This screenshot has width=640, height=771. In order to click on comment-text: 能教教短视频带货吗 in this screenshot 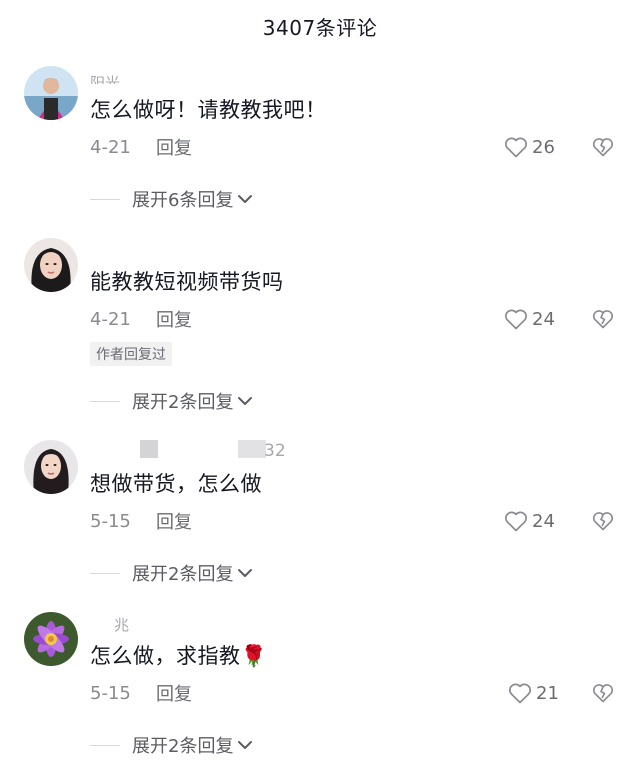, I will do `click(187, 282)`.